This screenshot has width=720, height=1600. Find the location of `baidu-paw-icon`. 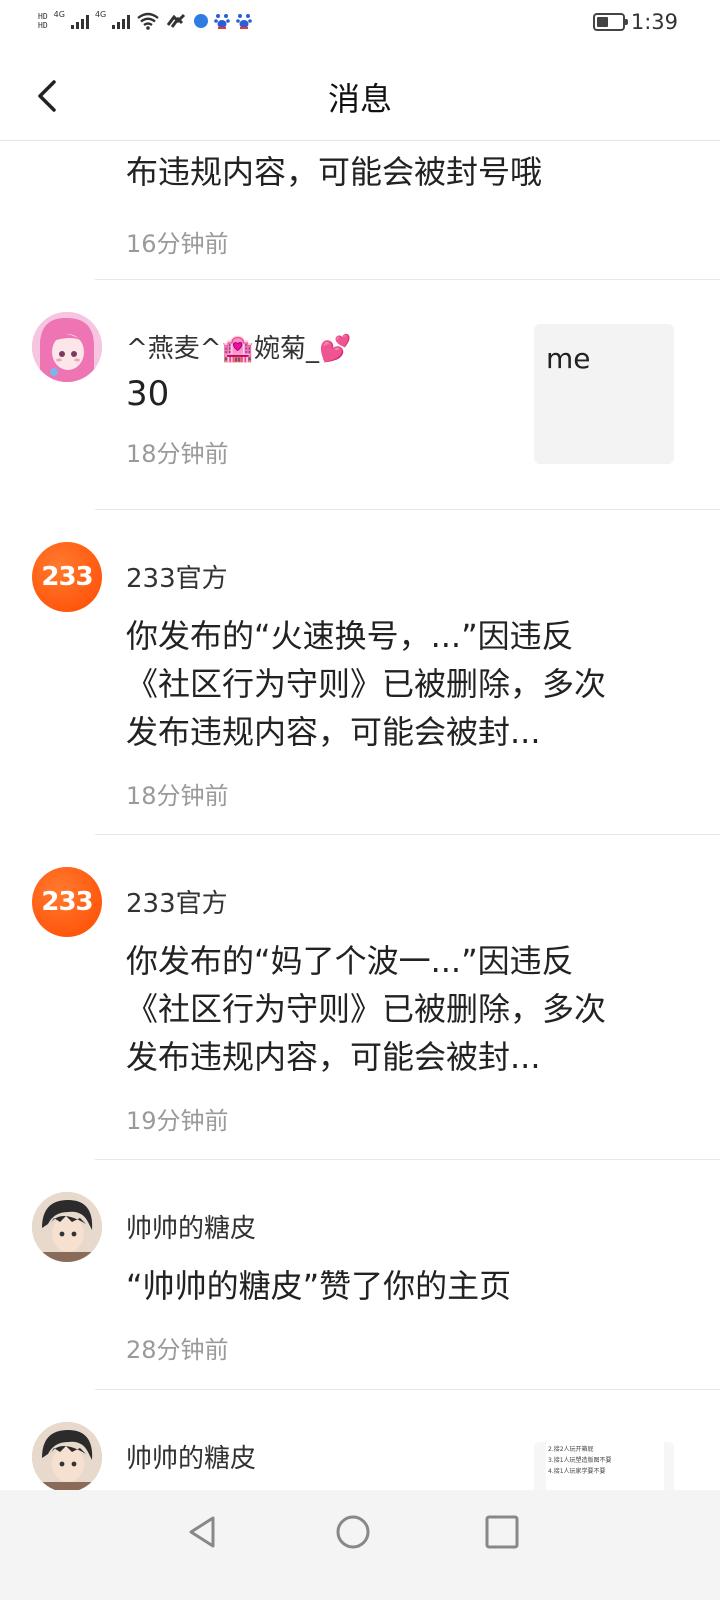

baidu-paw-icon is located at coordinates (222, 21).